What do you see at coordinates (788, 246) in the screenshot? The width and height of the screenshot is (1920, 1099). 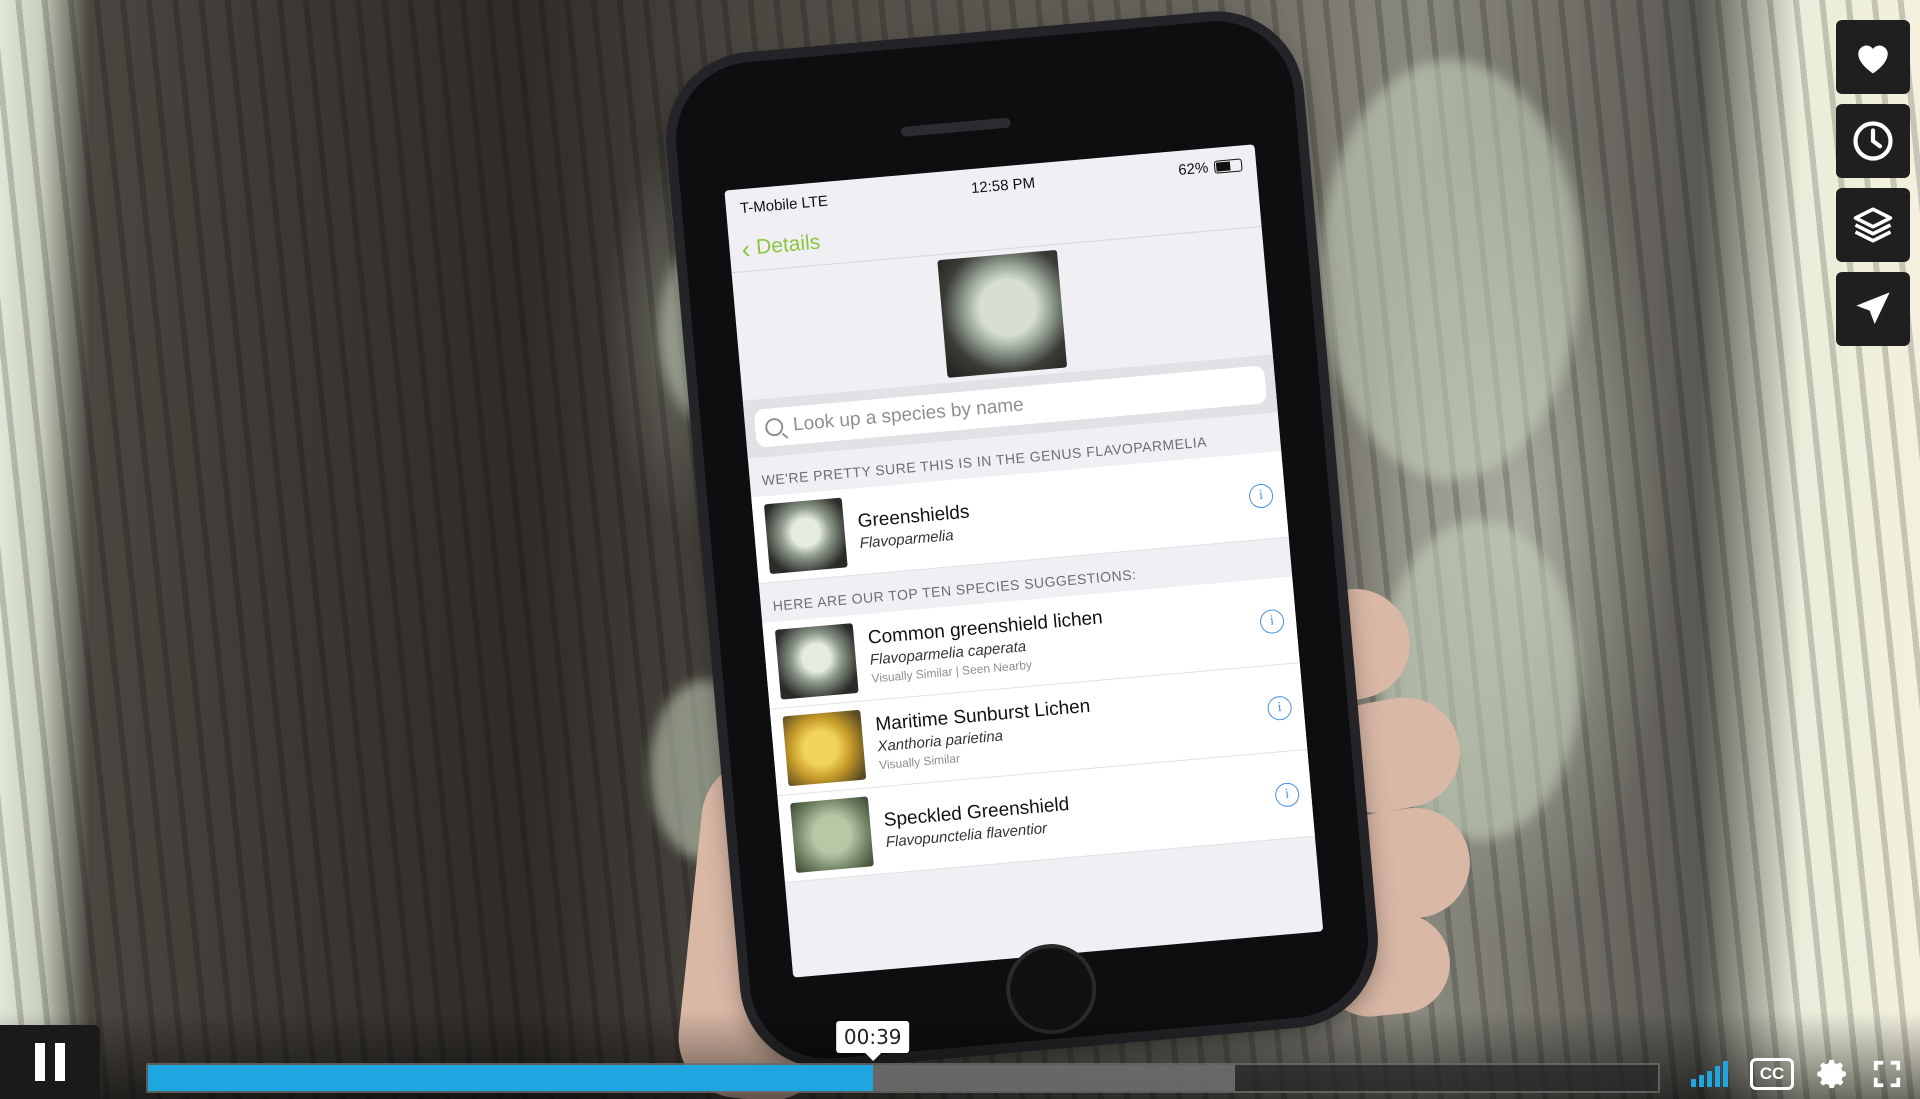 I see `back-button: Details` at bounding box center [788, 246].